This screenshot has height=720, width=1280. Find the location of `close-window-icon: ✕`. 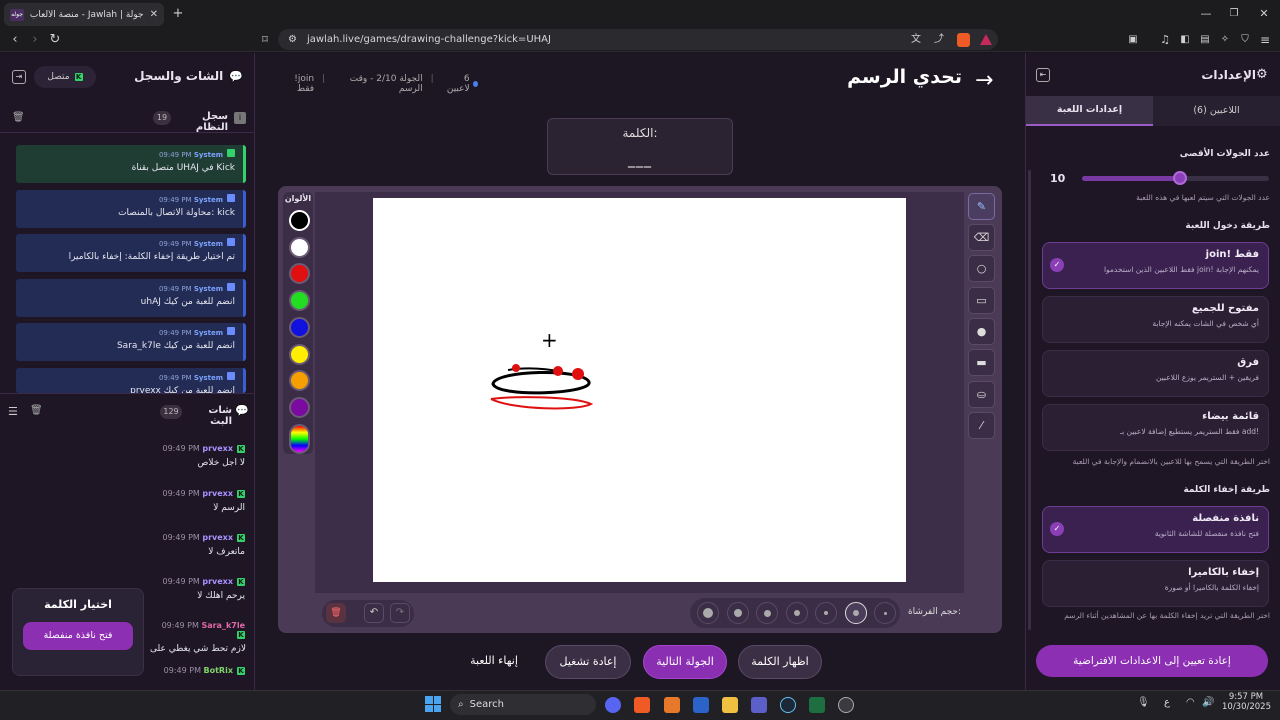

close-window-icon: ✕ is located at coordinates (1264, 14).